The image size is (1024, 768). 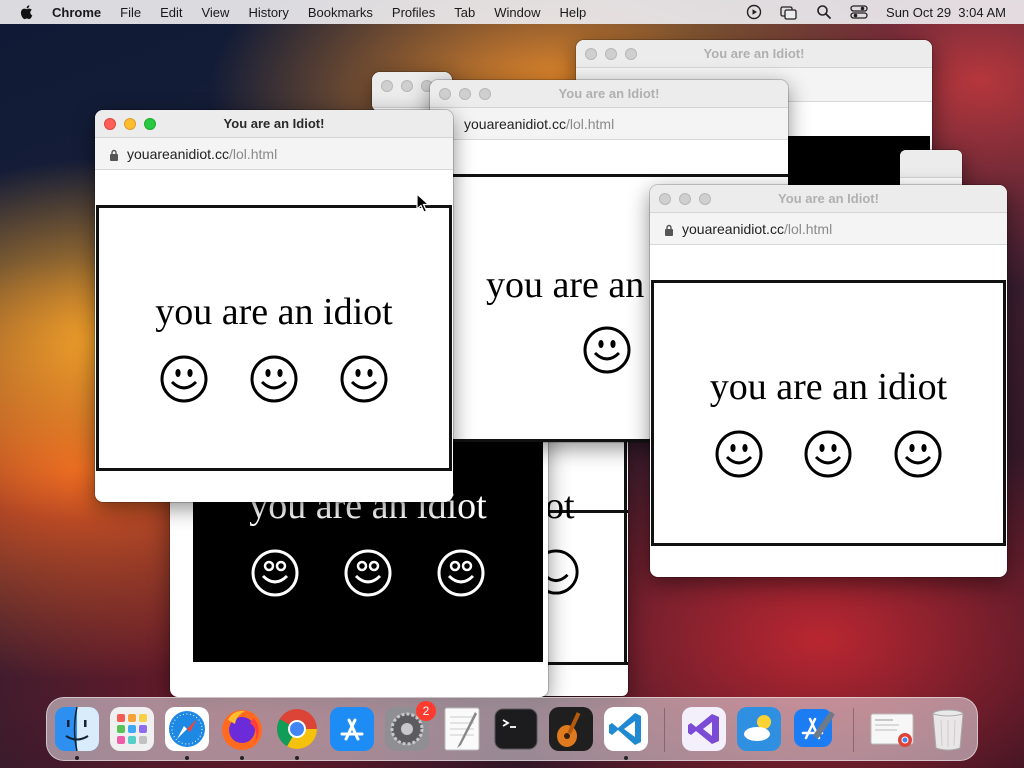 What do you see at coordinates (824, 12) in the screenshot?
I see `search-icon` at bounding box center [824, 12].